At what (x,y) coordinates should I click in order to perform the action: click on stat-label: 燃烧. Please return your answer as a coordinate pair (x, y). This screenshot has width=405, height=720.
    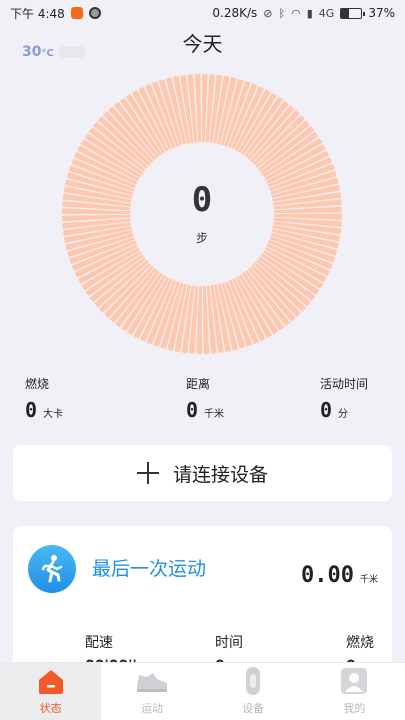
    Looking at the image, I should click on (37, 384).